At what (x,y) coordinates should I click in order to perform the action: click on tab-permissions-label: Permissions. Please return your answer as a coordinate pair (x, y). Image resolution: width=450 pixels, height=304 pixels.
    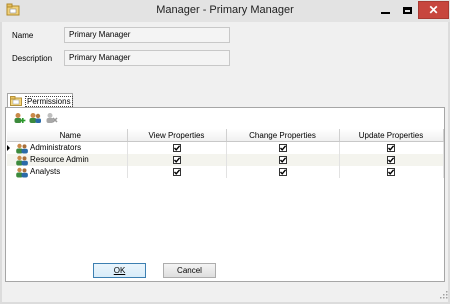
    Looking at the image, I should click on (49, 101).